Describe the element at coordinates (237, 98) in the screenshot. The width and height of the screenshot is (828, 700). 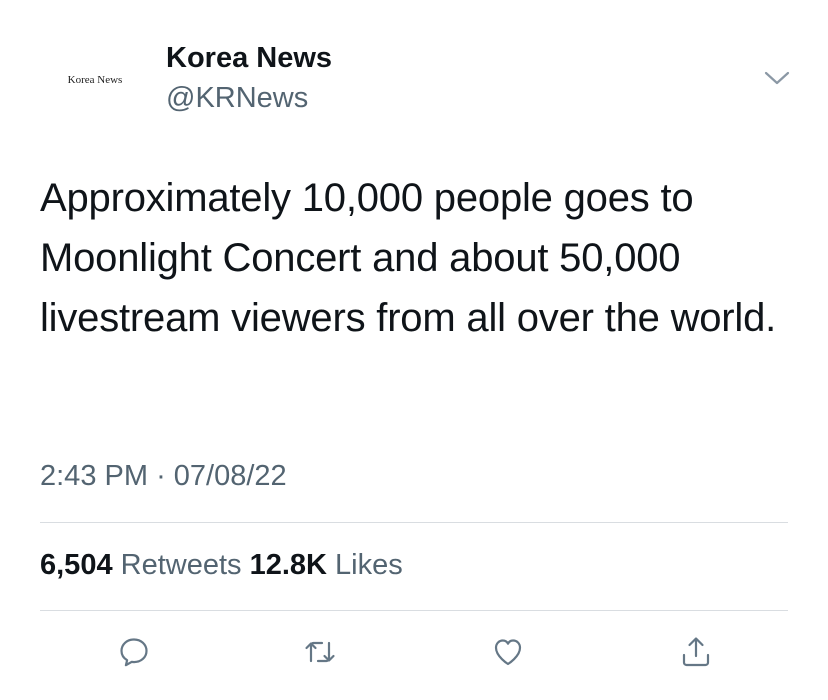
I see `user-handle: @KRNews` at that location.